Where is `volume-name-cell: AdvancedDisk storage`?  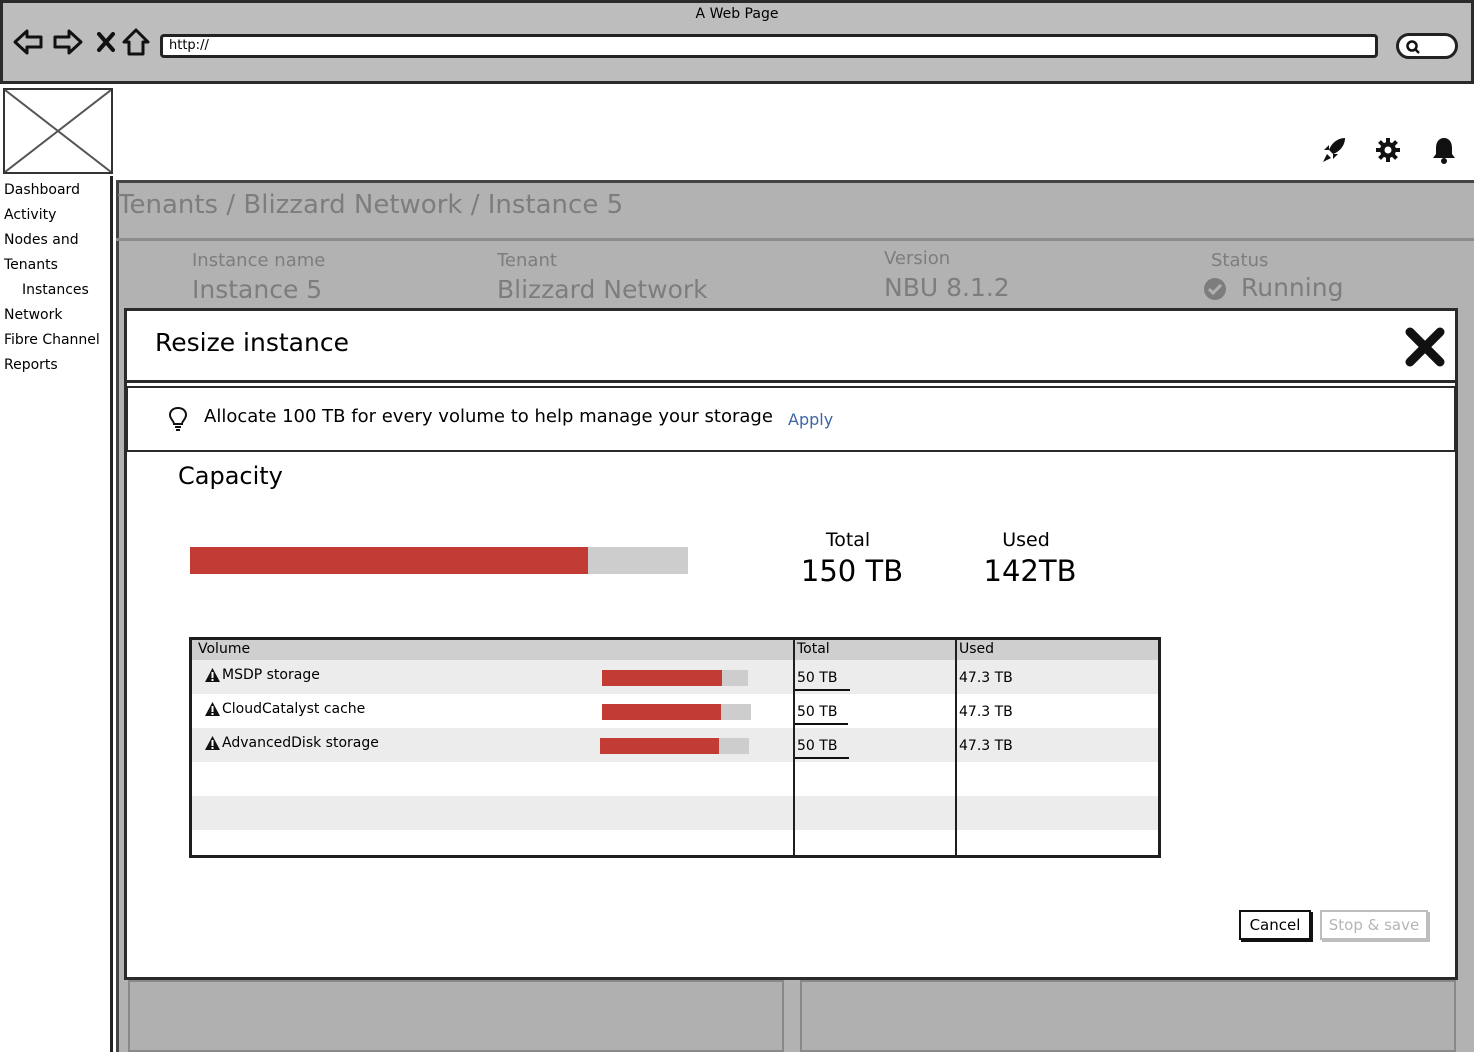
volume-name-cell: AdvancedDisk storage is located at coordinates (291, 743).